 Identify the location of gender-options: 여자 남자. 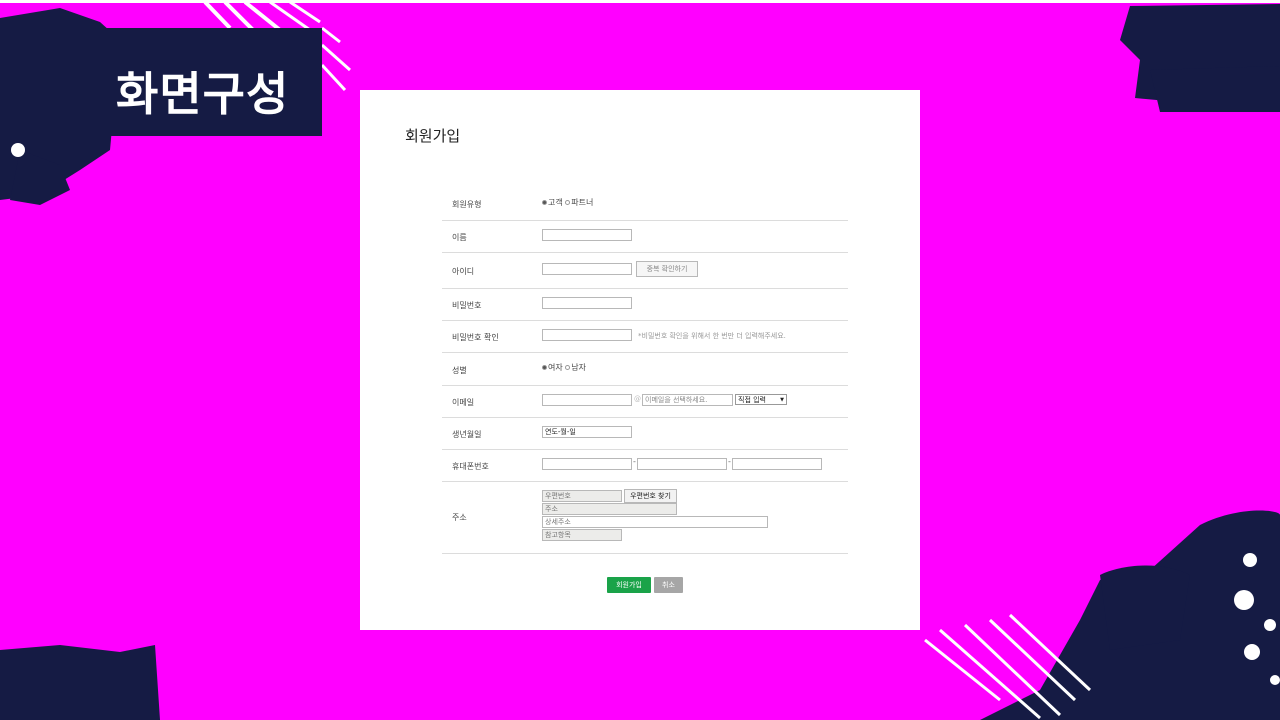
(564, 367).